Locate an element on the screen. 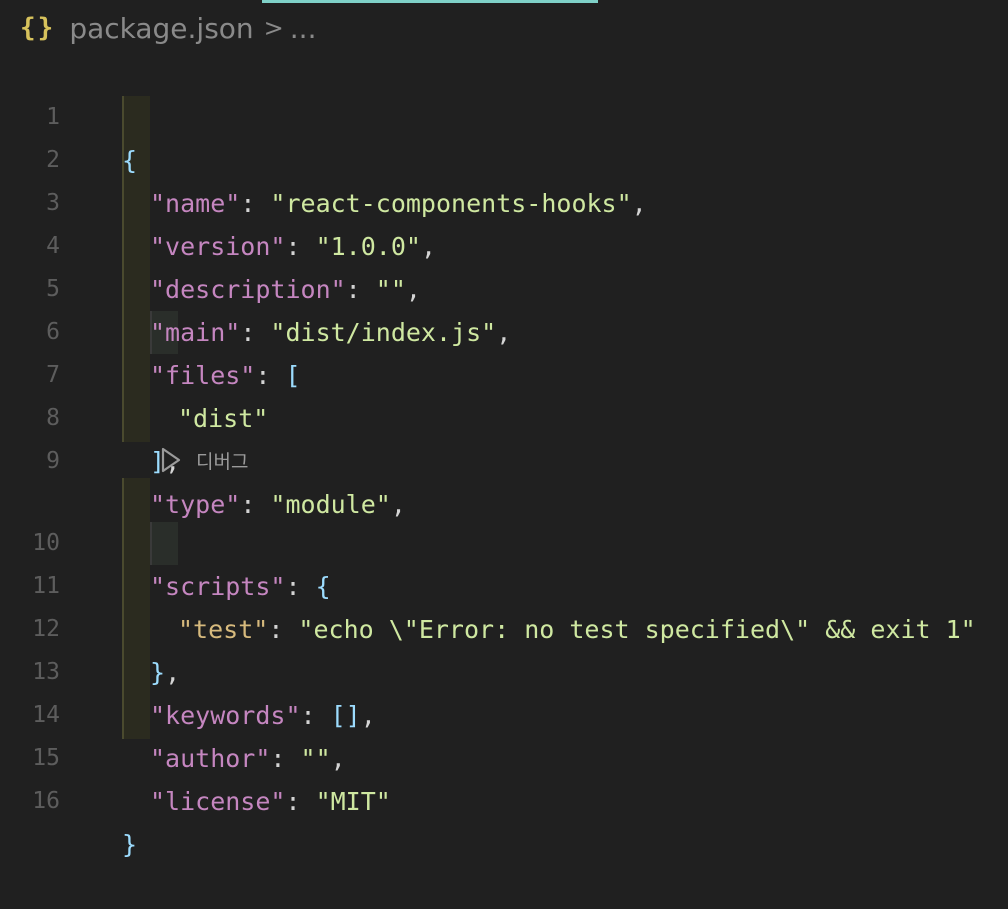 This screenshot has width=1008, height=909. code-line: 2 "name": "react-components-hooks", is located at coordinates (504, 157).